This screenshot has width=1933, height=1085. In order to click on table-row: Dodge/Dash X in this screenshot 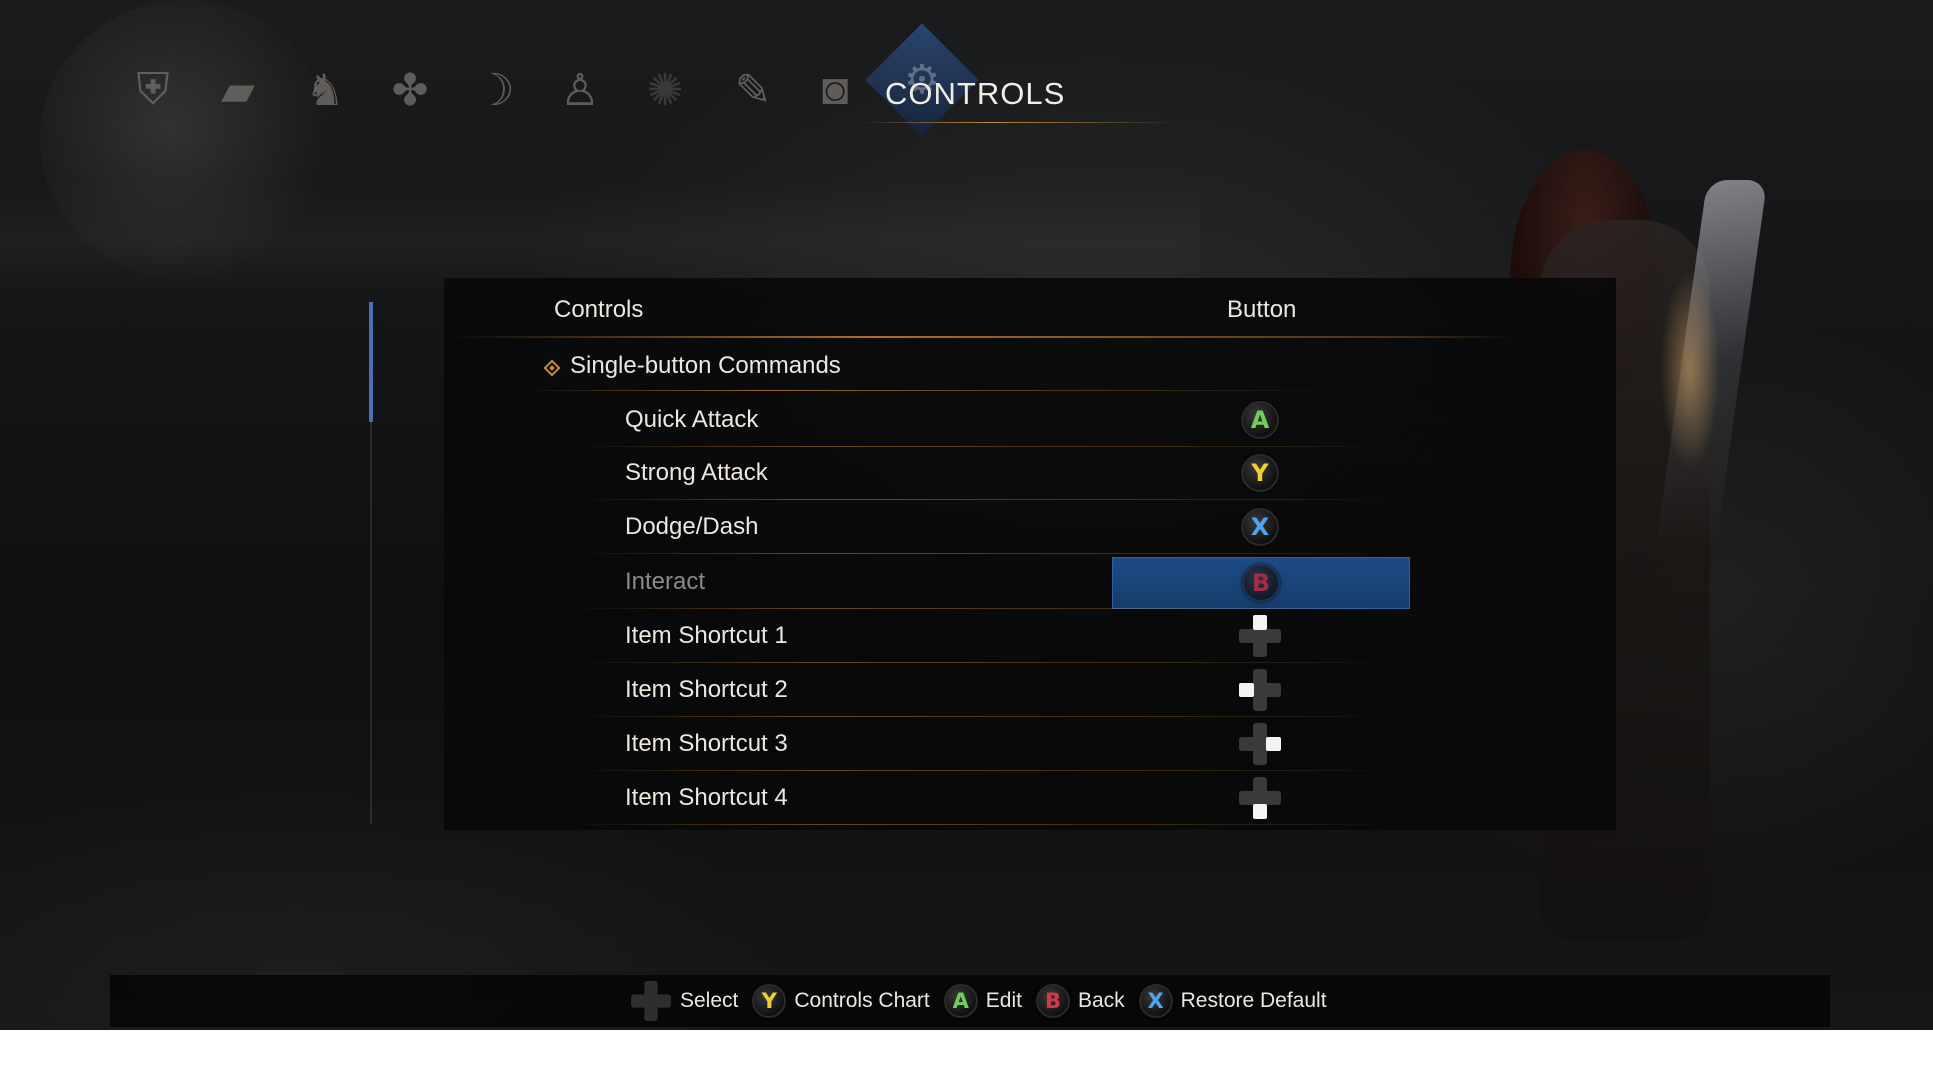, I will do `click(1020, 527)`.